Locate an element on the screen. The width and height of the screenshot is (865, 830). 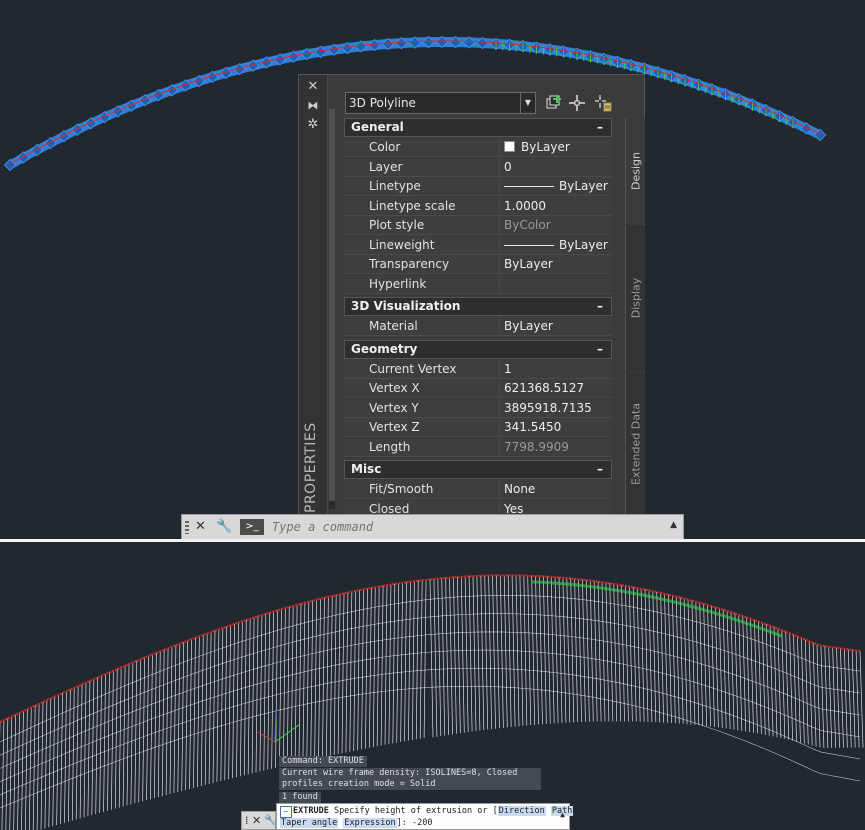
category-label: Misc is located at coordinates (366, 469).